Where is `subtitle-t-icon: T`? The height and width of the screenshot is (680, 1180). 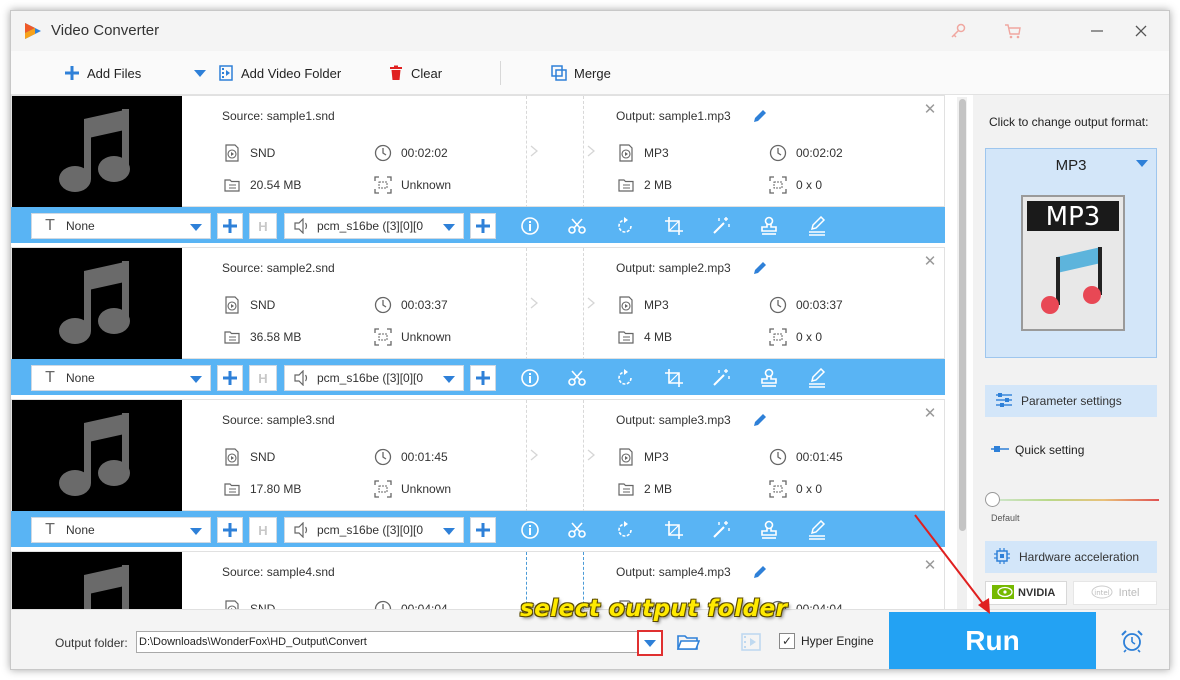
subtitle-t-icon: T is located at coordinates (50, 377).